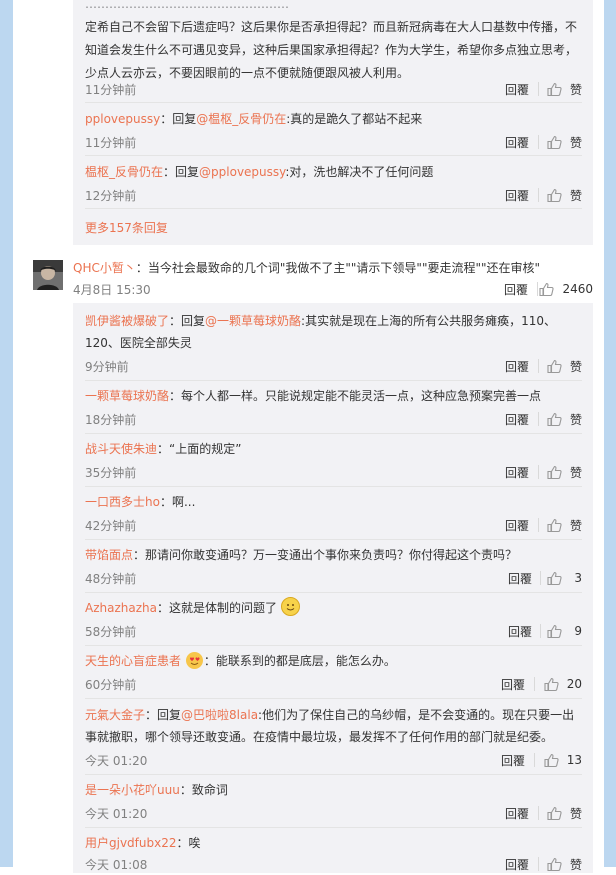 This screenshot has height=875, width=616. Describe the element at coordinates (355, 396) in the screenshot. I see `reply-text: ：每个人都一样。只能说规定能不能灵活一点，这种应急预案完善一点` at that location.